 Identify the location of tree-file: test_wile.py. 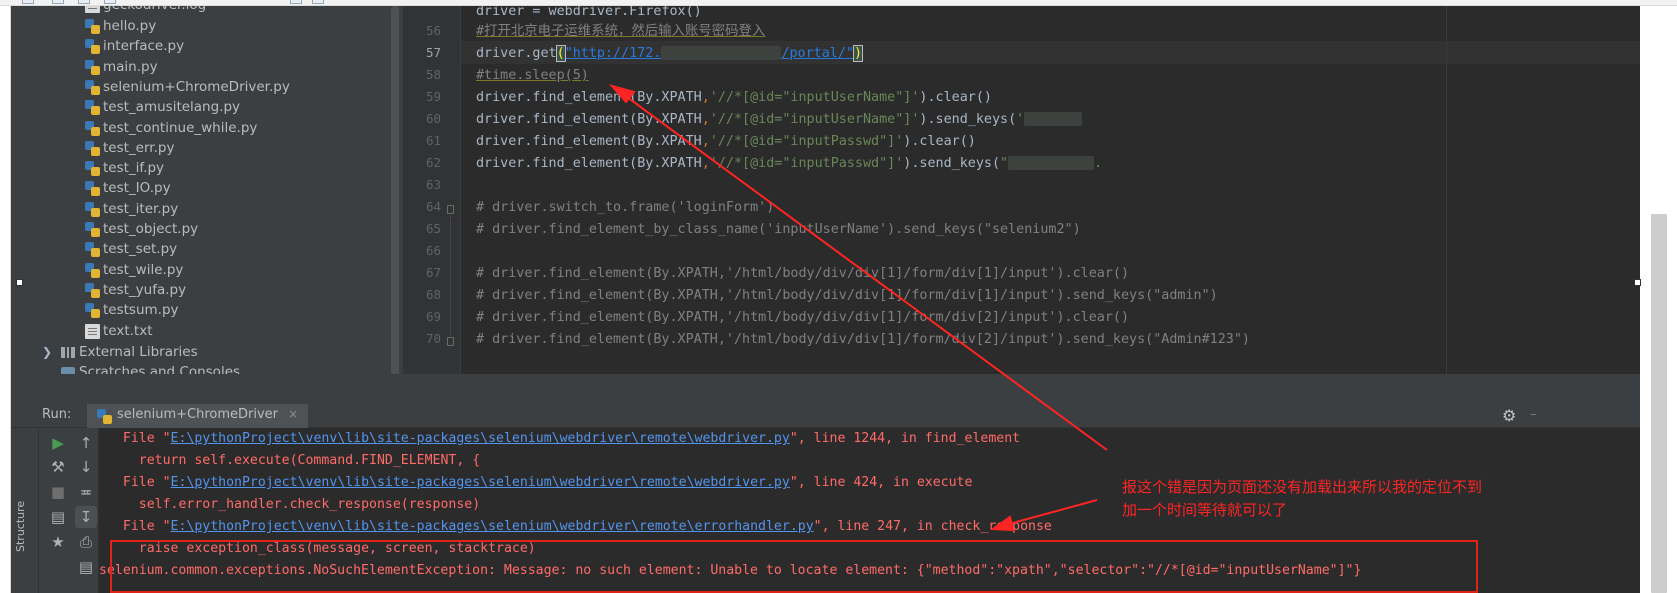
(201, 270).